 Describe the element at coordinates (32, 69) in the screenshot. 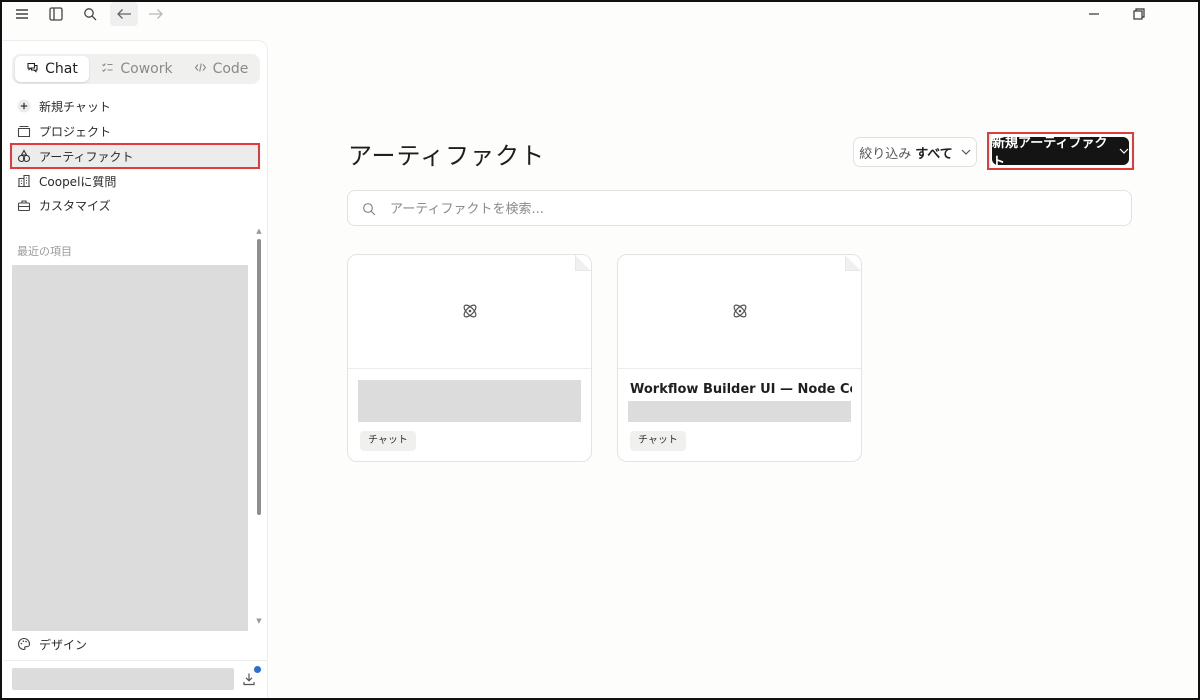

I see `chat-icon` at that location.